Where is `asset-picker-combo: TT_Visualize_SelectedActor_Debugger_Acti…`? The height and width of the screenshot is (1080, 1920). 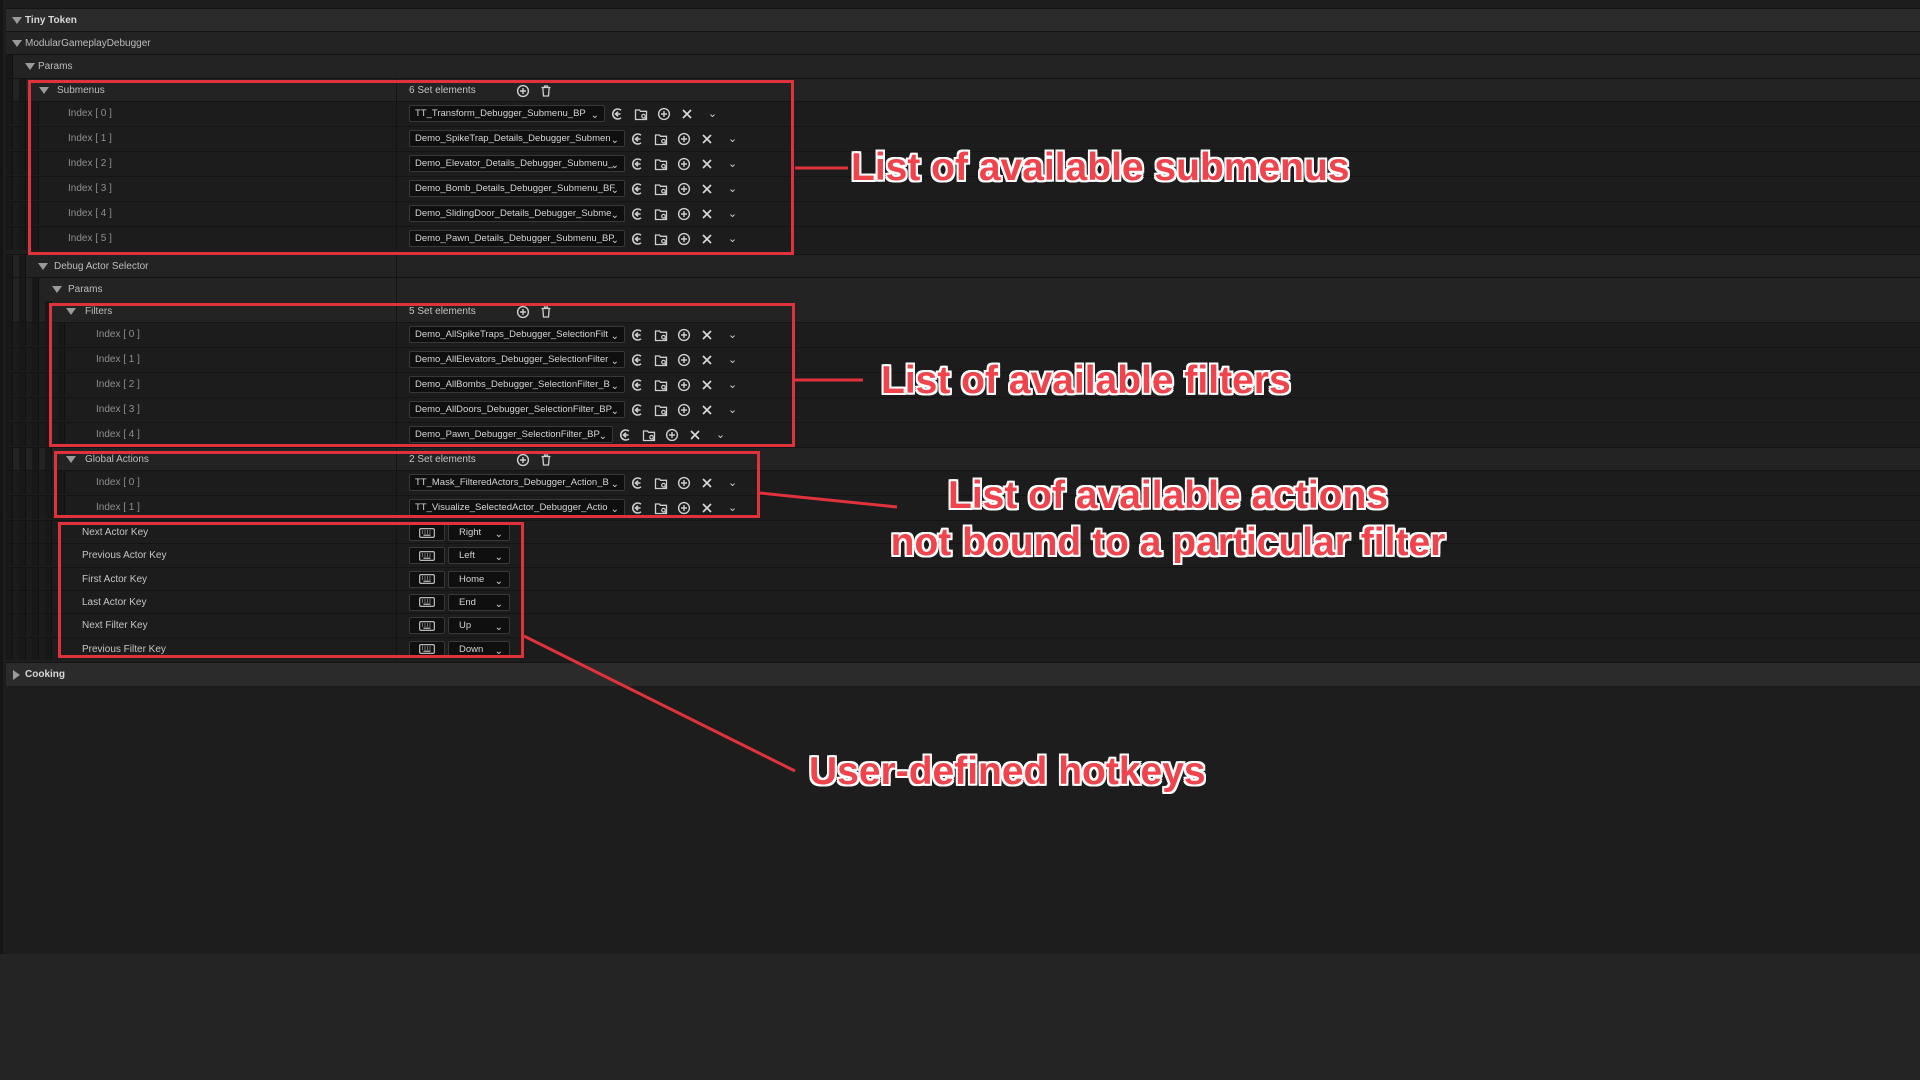
asset-picker-combo: TT_Visualize_SelectedActor_Debugger_Acti… is located at coordinates (517, 507).